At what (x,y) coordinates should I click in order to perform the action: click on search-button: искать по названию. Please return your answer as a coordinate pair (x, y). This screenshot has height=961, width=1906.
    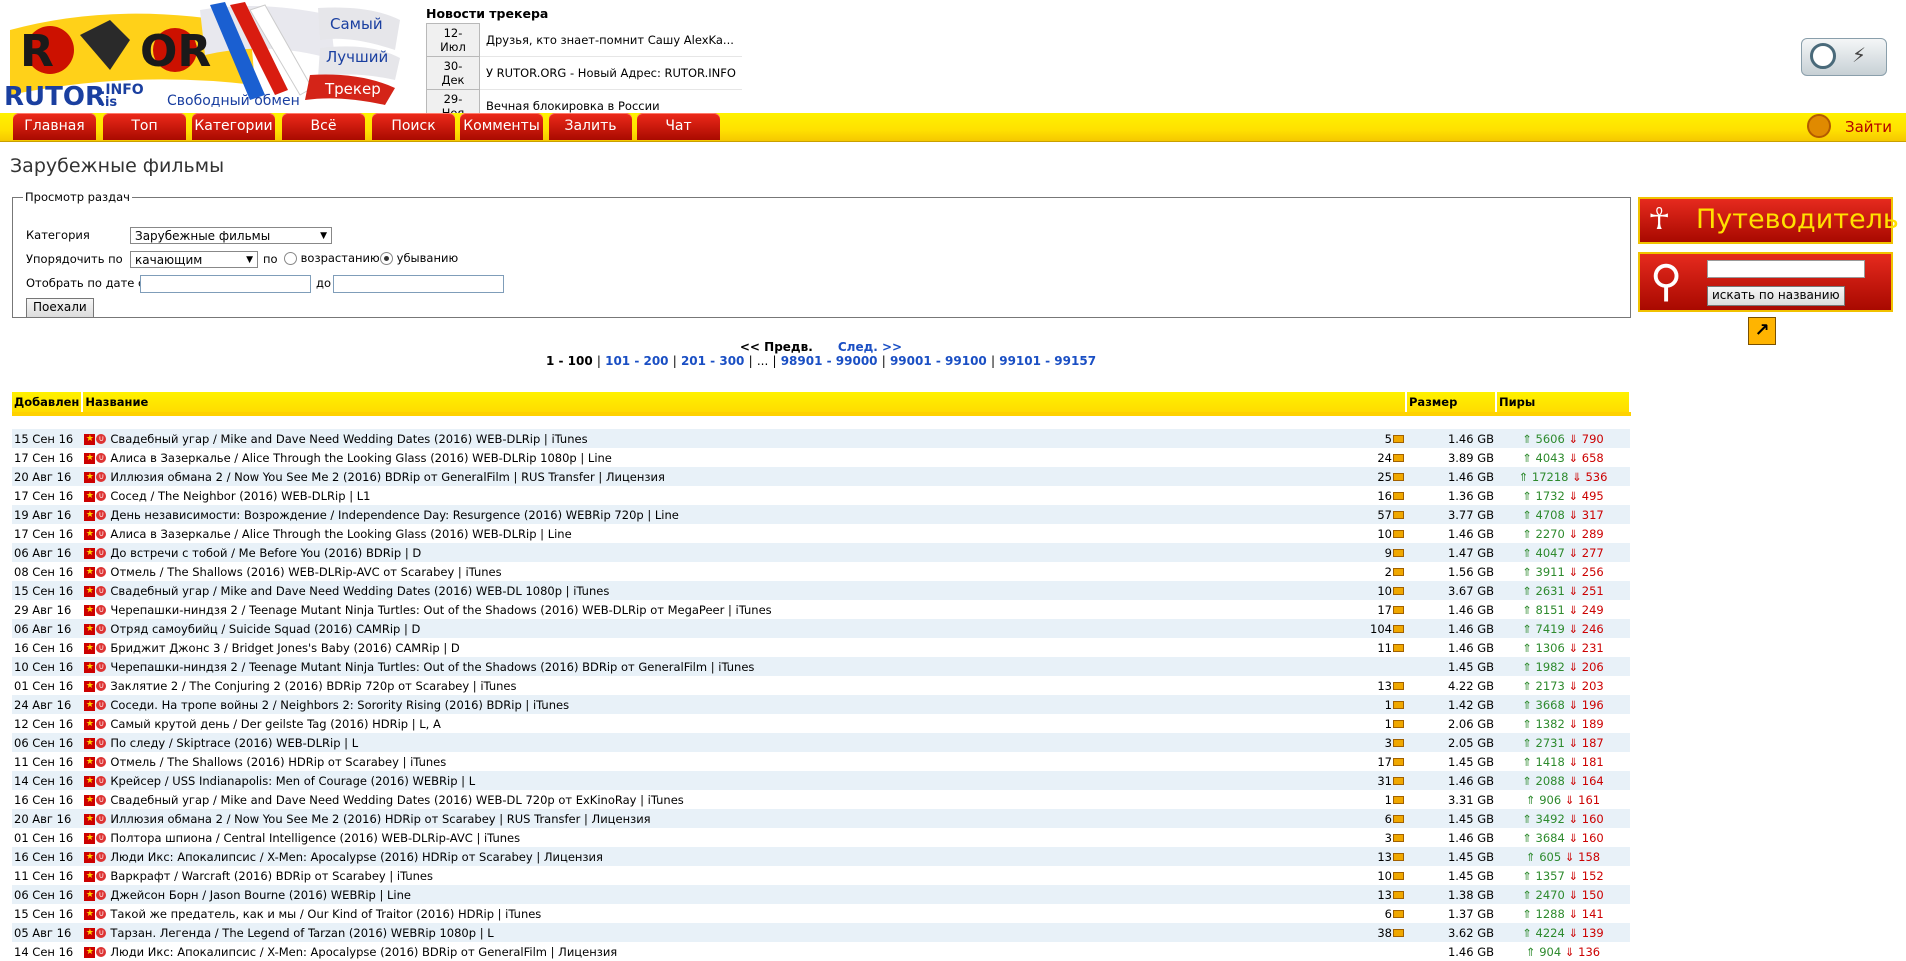
    Looking at the image, I should click on (1776, 296).